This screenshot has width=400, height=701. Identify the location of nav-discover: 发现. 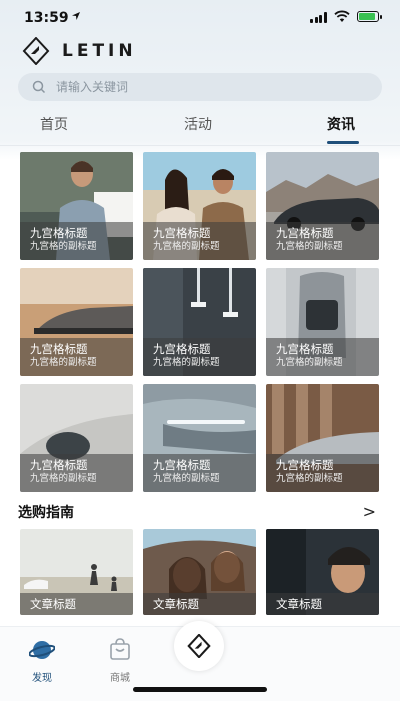
(42, 660).